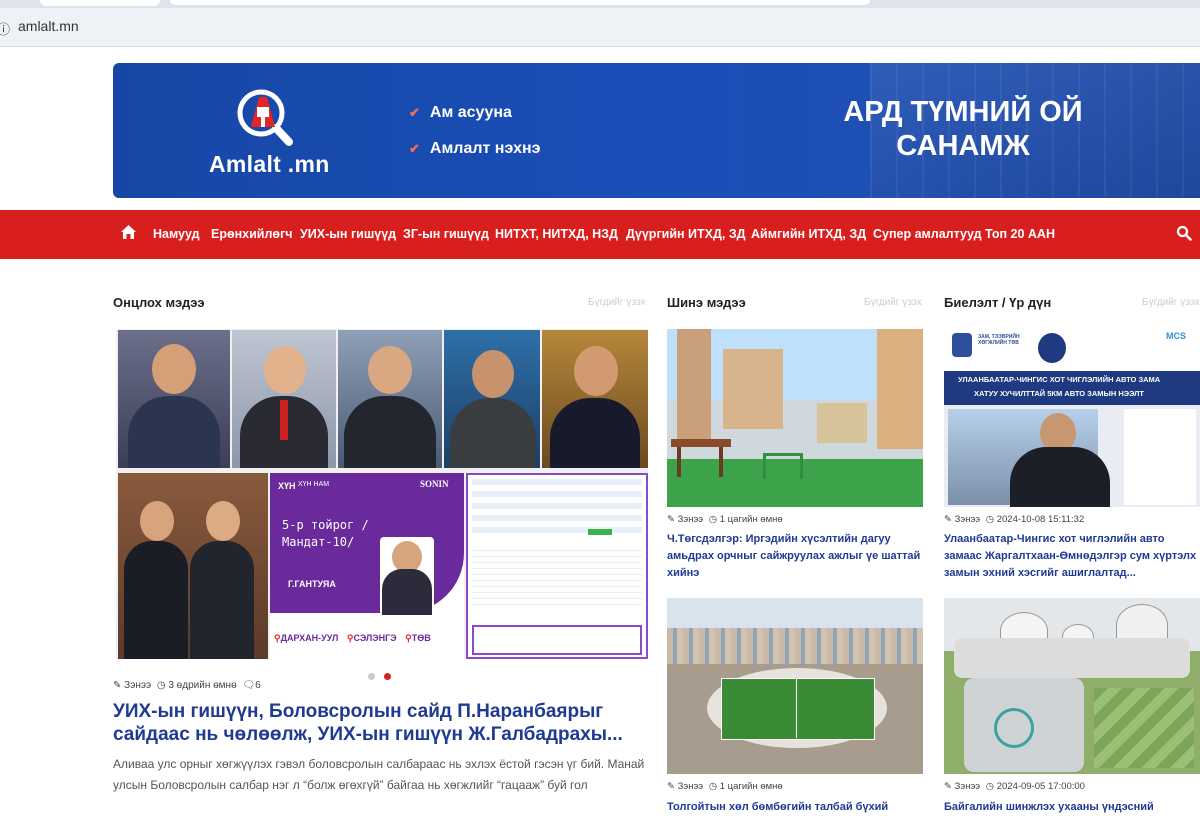 The image size is (1200, 819). I want to click on latest-card-2-title: Толгойтын хөл бөмбөгийн талбай бүхий, so click(796, 807).